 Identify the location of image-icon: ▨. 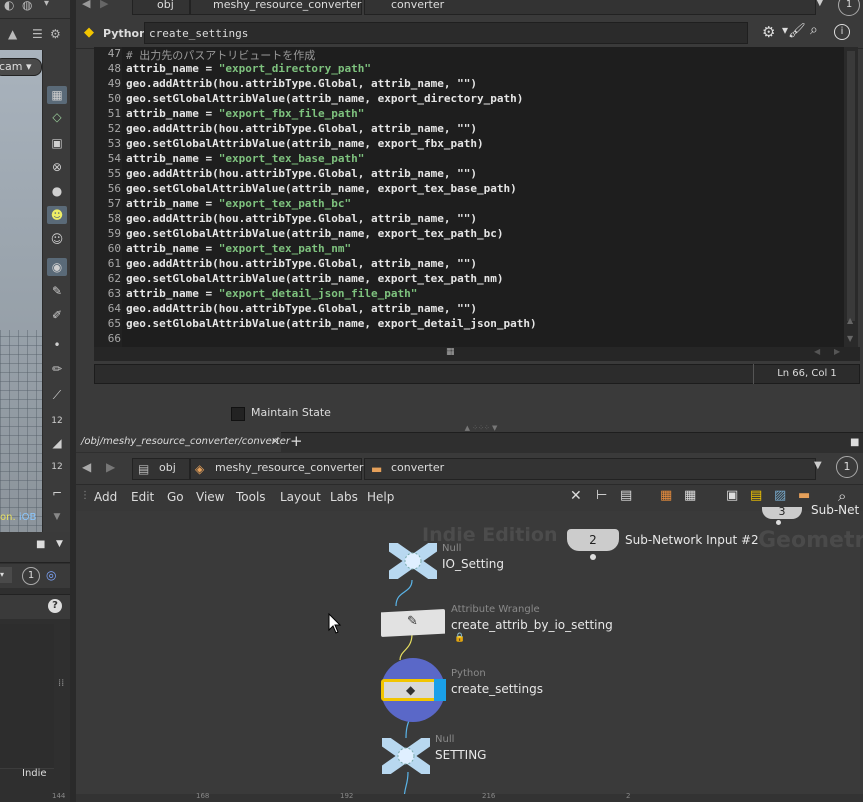
(780, 495).